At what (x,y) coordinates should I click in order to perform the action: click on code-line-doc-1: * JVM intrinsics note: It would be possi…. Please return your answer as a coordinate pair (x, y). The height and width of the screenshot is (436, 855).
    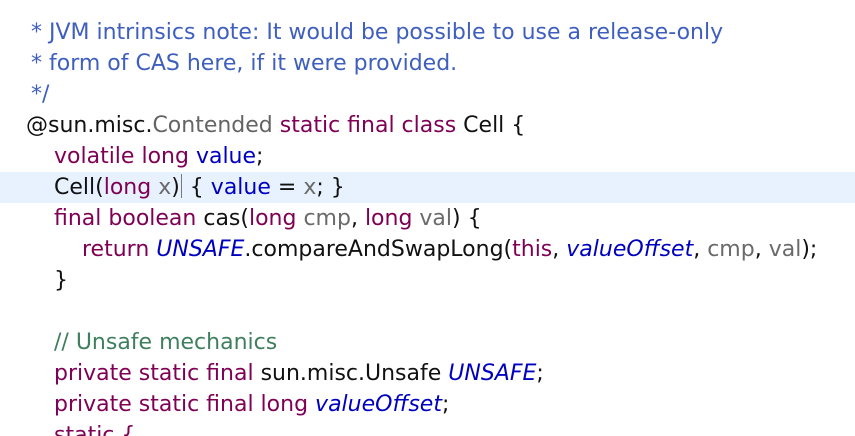
    Looking at the image, I should click on (427, 32).